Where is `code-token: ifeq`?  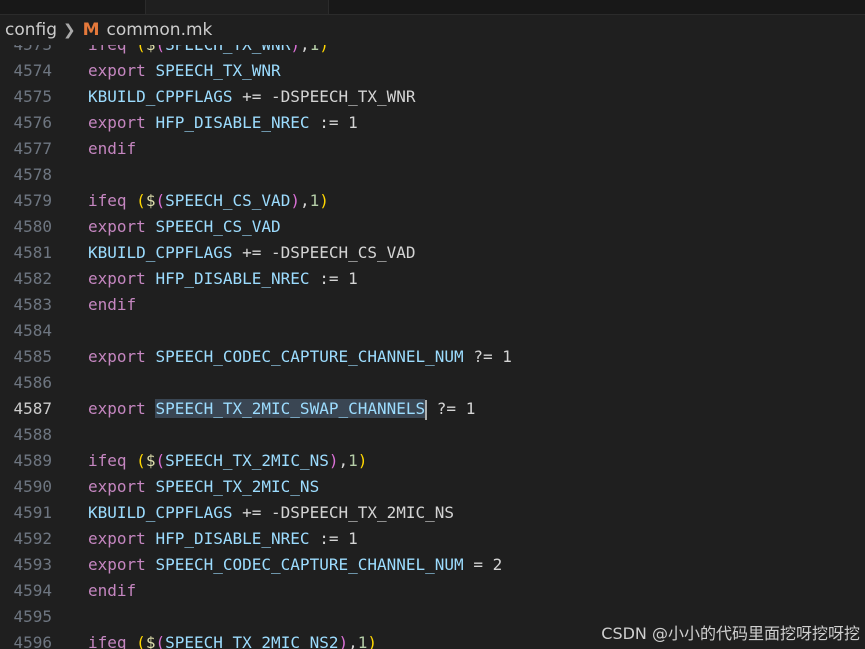
code-token: ifeq is located at coordinates (107, 49).